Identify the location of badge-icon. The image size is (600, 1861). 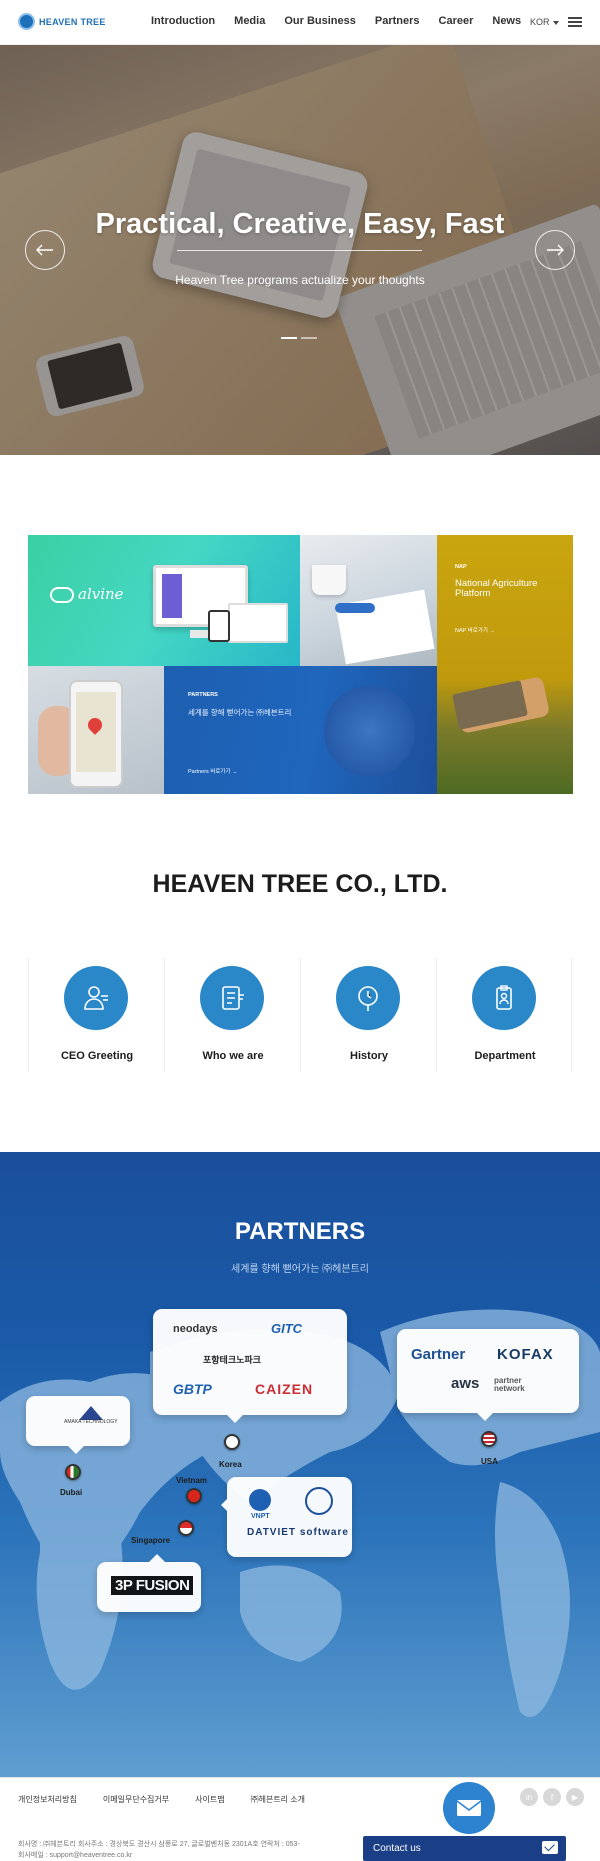
(504, 997).